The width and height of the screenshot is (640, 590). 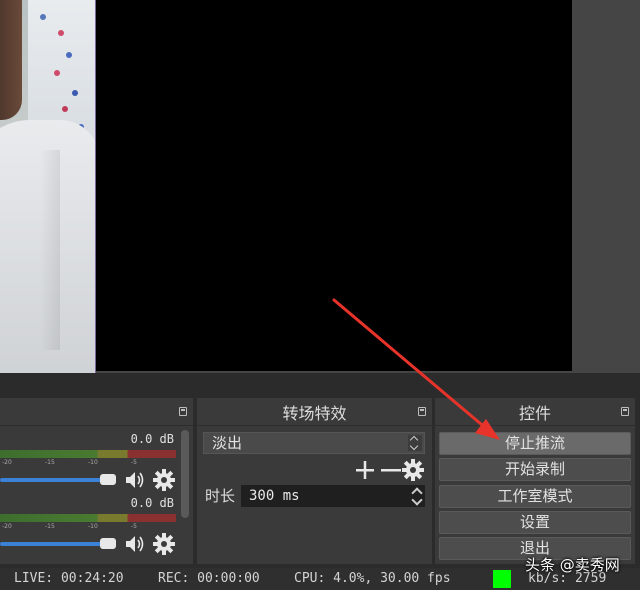 What do you see at coordinates (274, 496) in the screenshot?
I see `duration-value: 300 ms` at bounding box center [274, 496].